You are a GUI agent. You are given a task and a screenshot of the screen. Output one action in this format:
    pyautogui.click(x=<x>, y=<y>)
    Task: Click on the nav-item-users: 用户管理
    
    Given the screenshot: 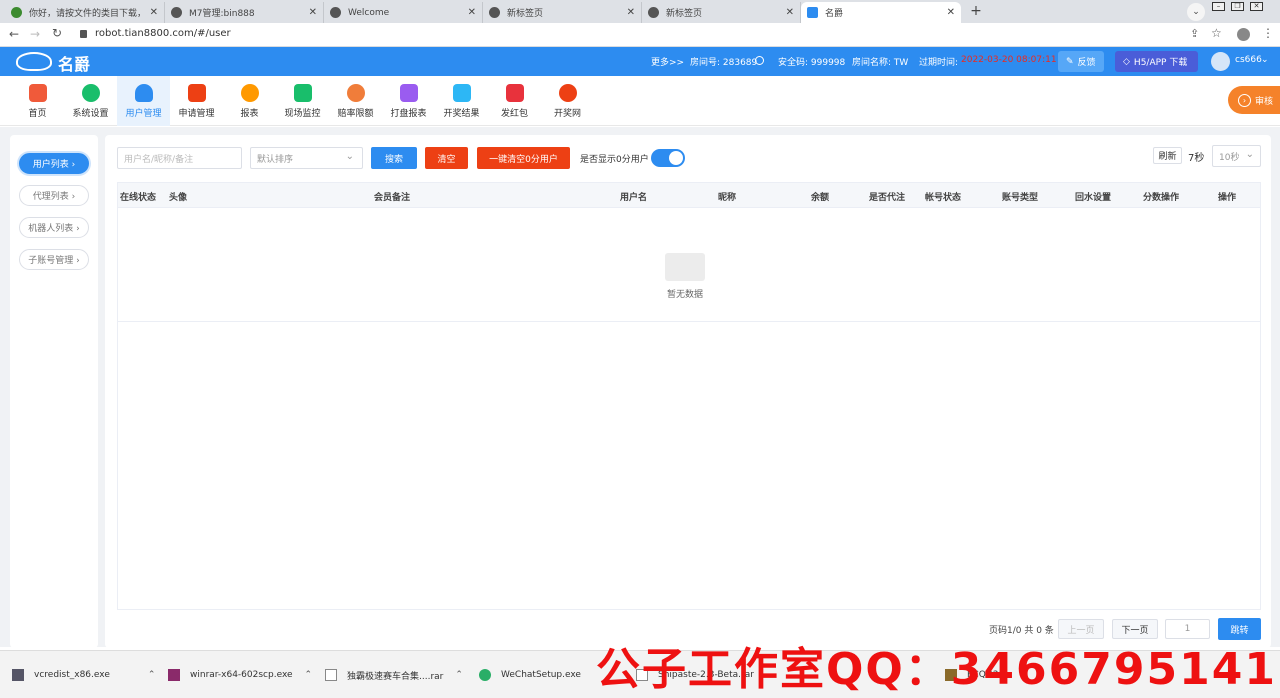 What is the action you would take?
    pyautogui.click(x=143, y=101)
    